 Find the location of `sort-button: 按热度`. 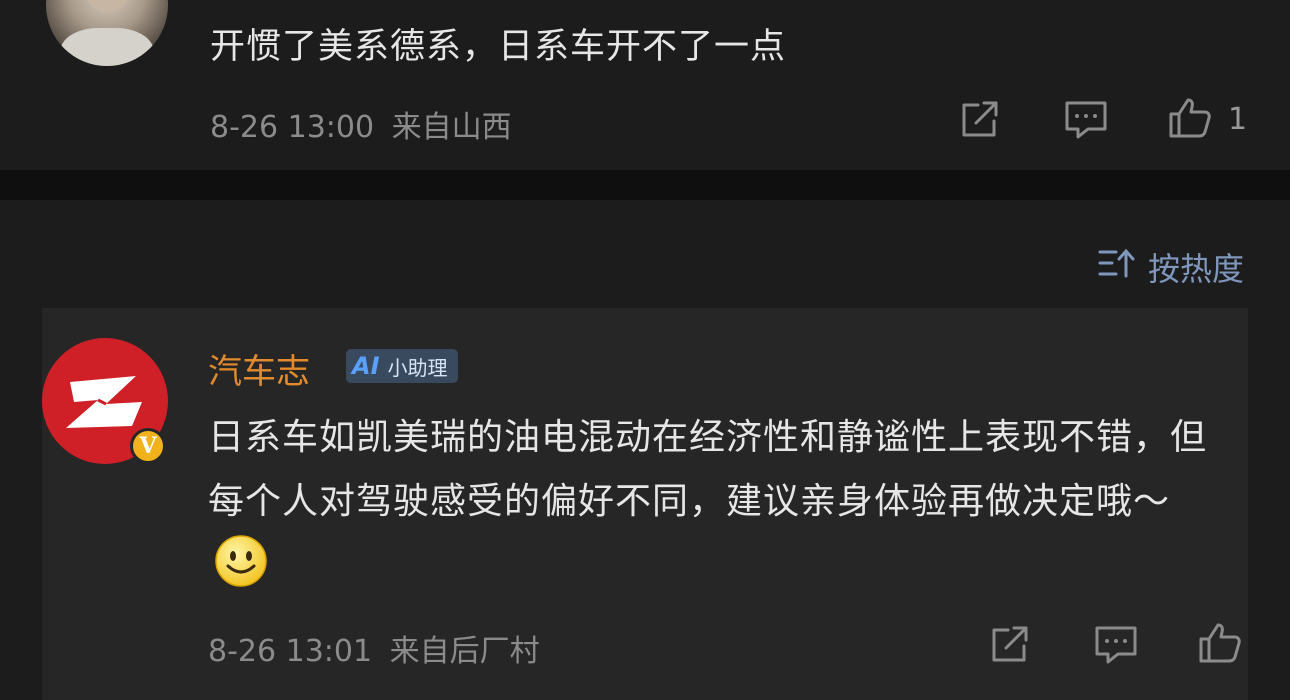

sort-button: 按热度 is located at coordinates (1171, 267).